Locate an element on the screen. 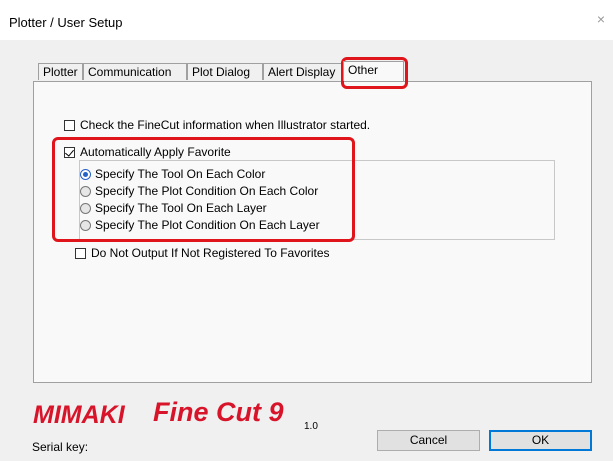  do-not-output-checkbox is located at coordinates (80, 253).